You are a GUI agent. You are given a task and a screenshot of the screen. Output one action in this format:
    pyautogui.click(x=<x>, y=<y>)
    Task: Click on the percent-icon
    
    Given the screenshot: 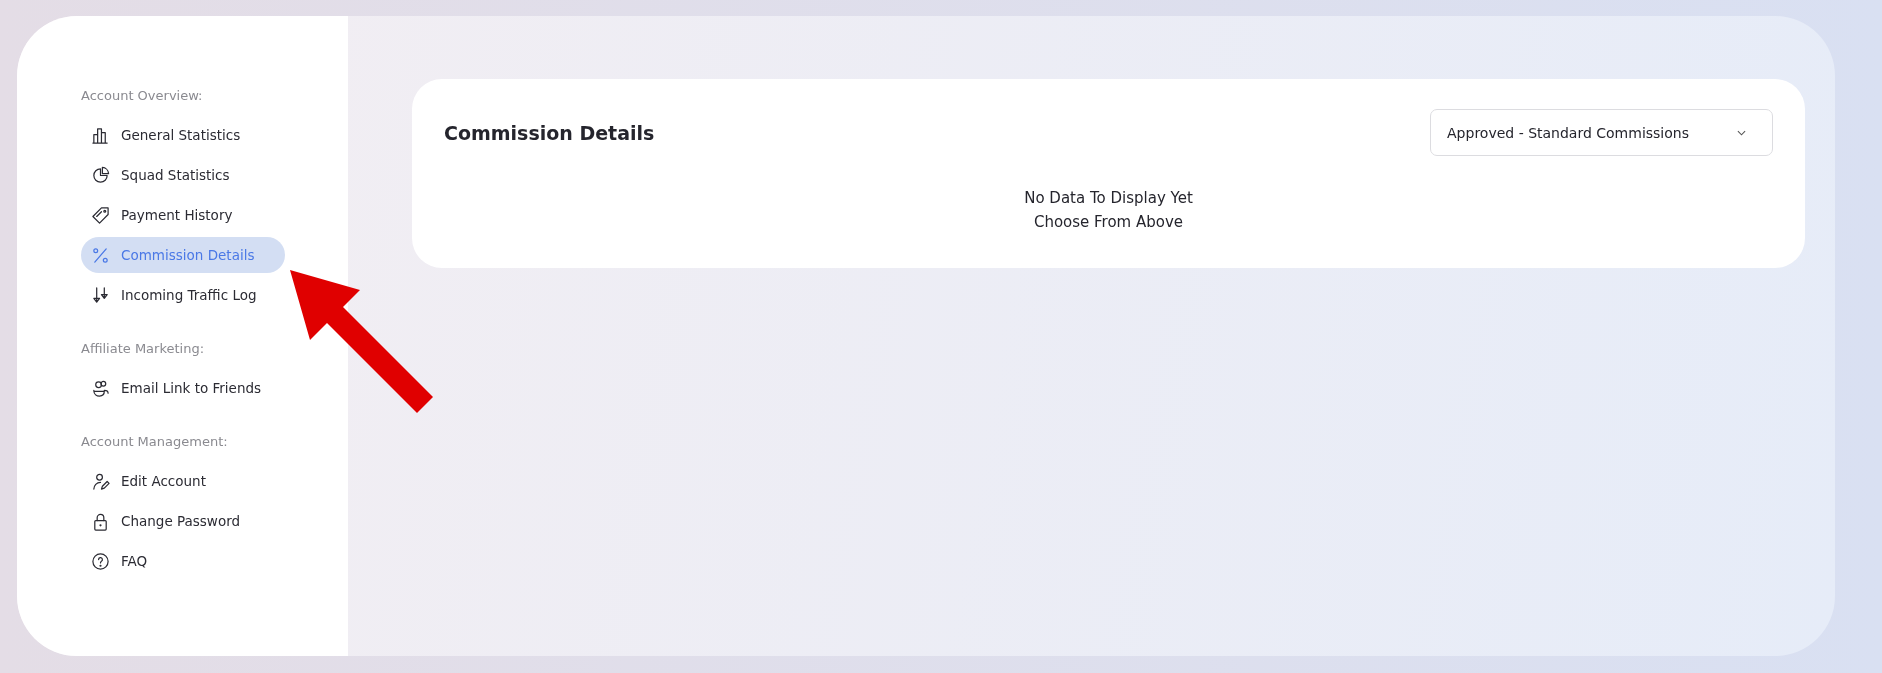 What is the action you would take?
    pyautogui.click(x=100, y=255)
    